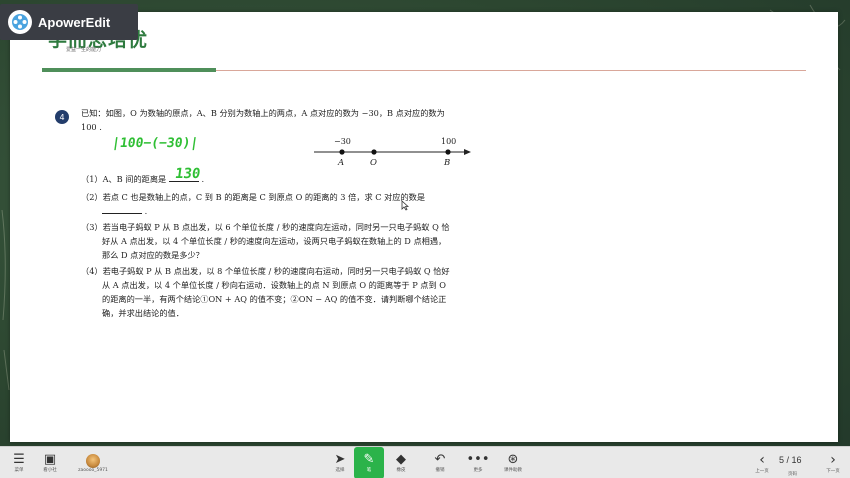  Describe the element at coordinates (833, 459) in the screenshot. I see `chevron-right-icon: ›` at that location.